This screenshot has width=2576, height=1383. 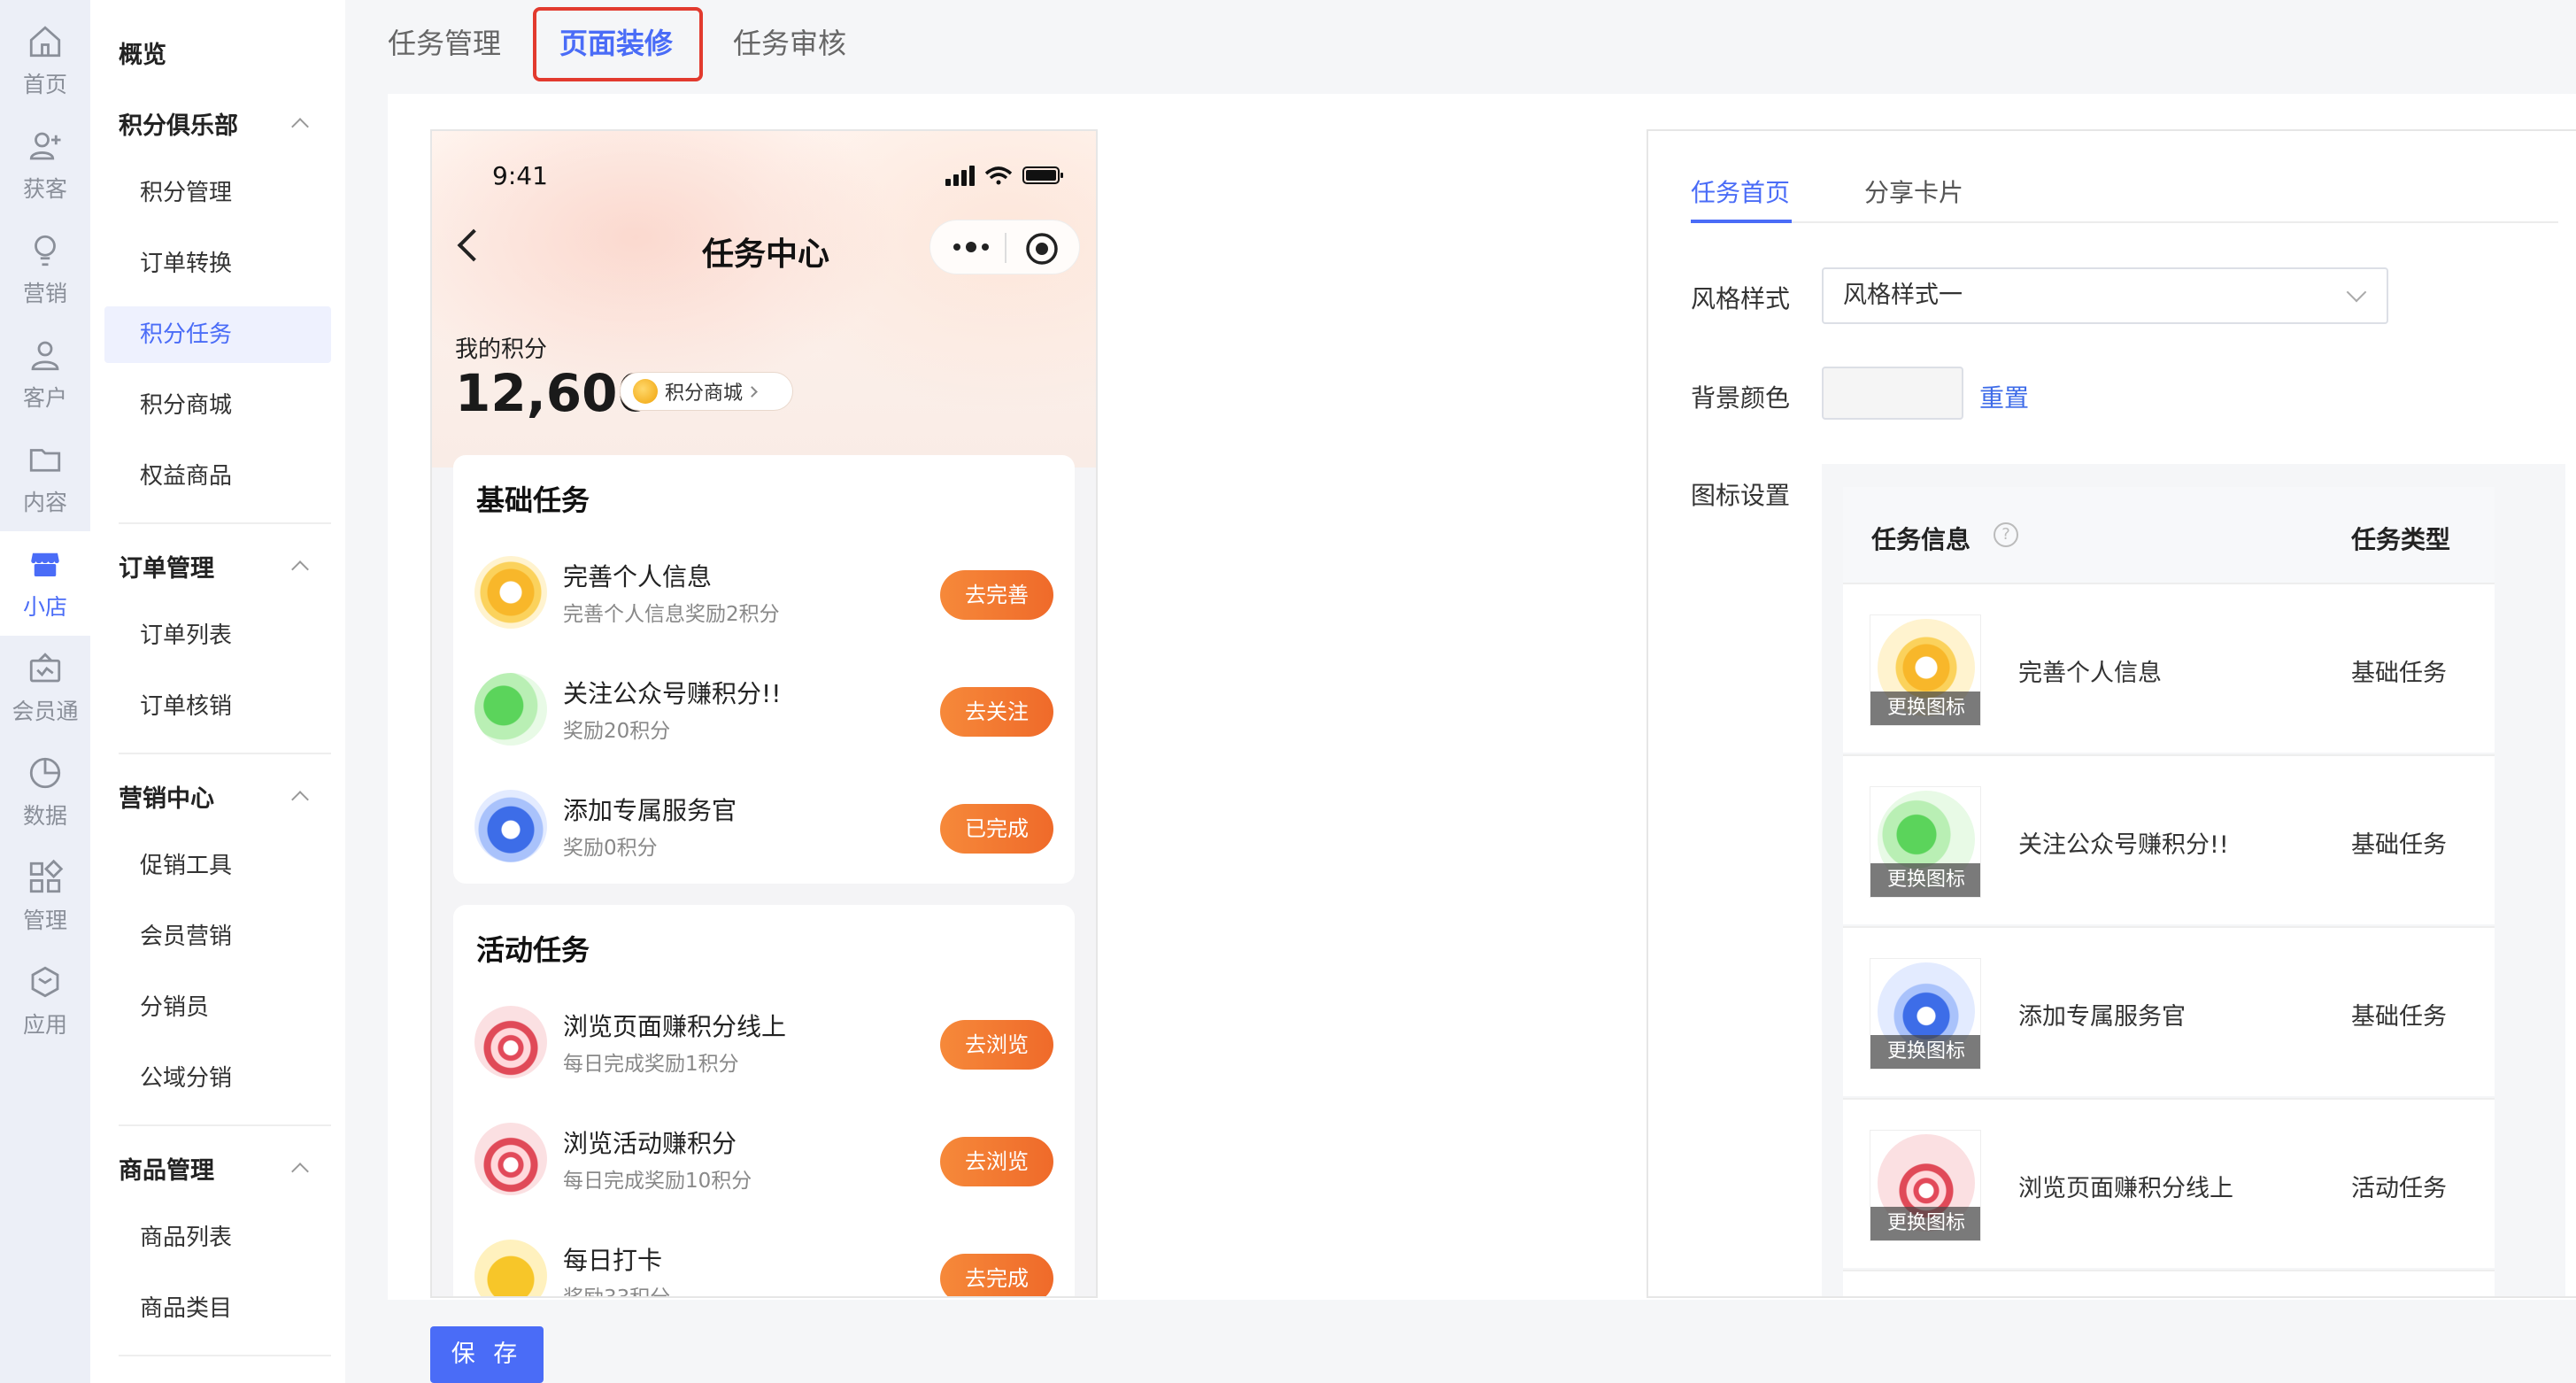 I want to click on task-name: 每日打卡, so click(x=613, y=1261).